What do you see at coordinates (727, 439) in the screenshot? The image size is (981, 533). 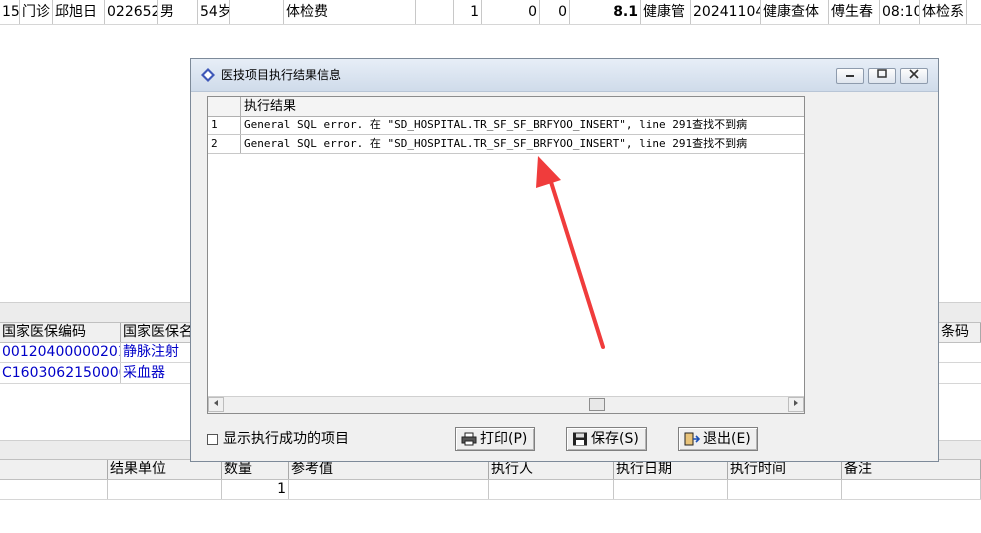 I see `exit-label: 退出(E)` at bounding box center [727, 439].